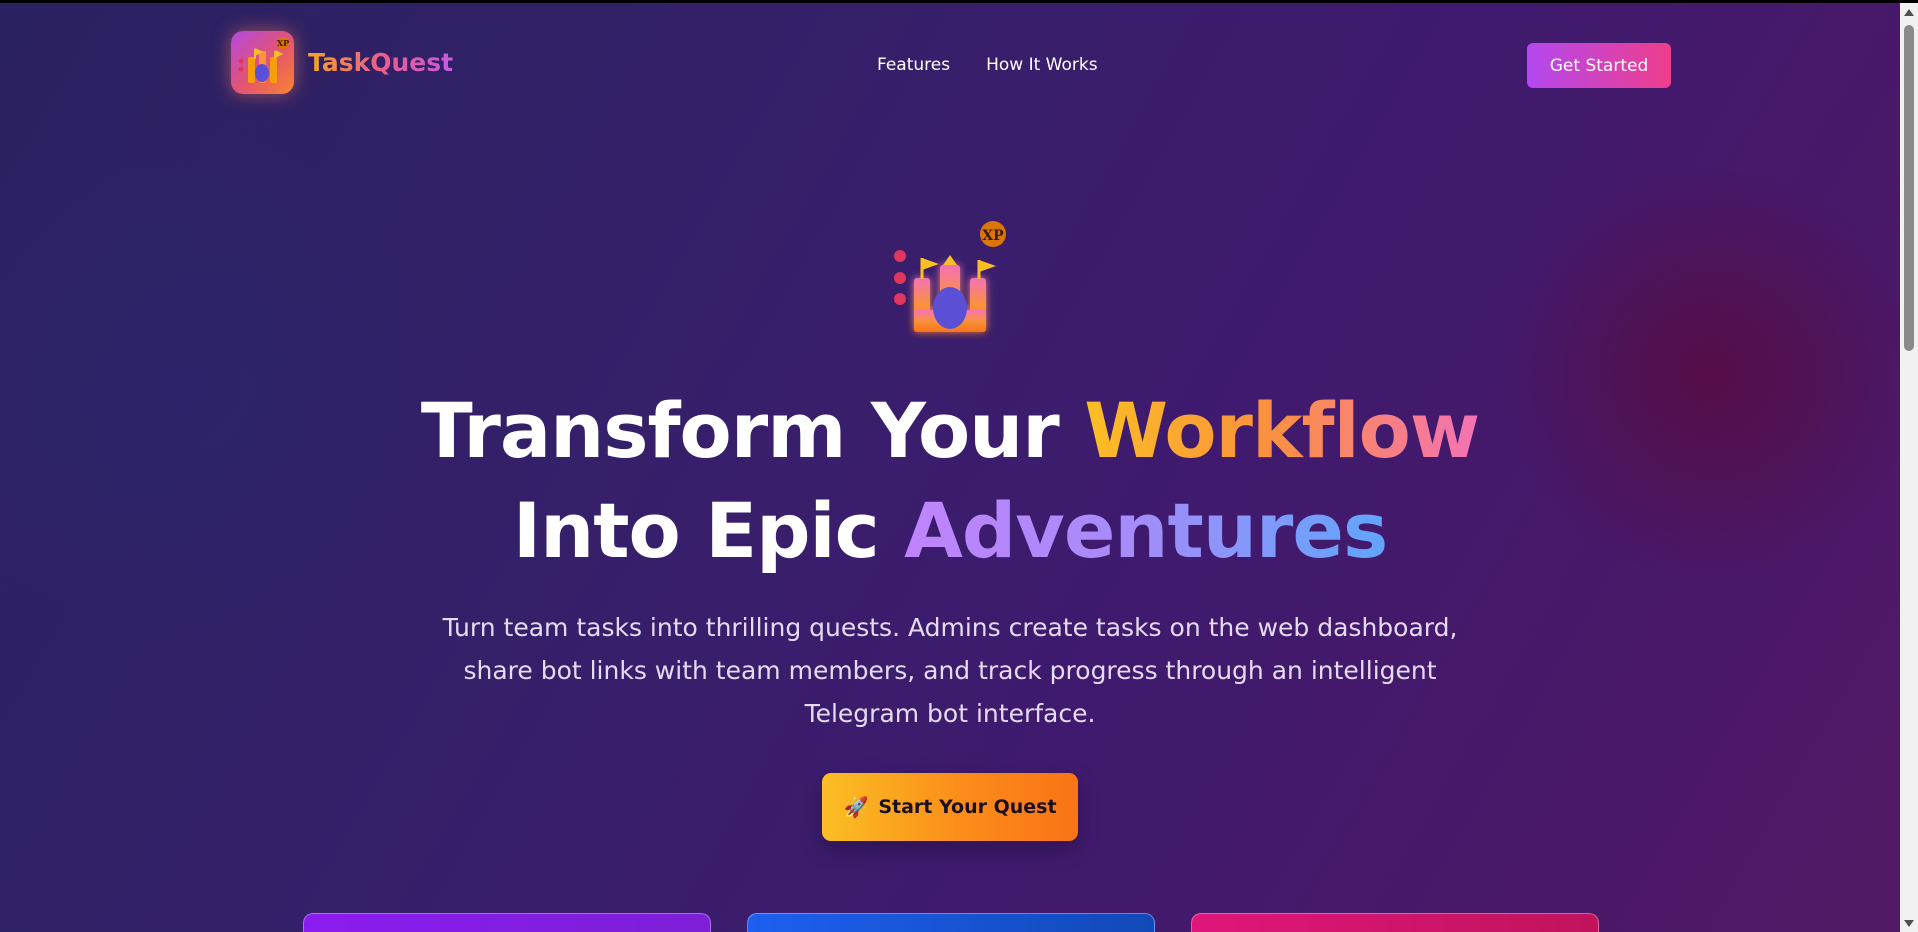  What do you see at coordinates (1909, 467) in the screenshot?
I see `vertical-scrollbar` at bounding box center [1909, 467].